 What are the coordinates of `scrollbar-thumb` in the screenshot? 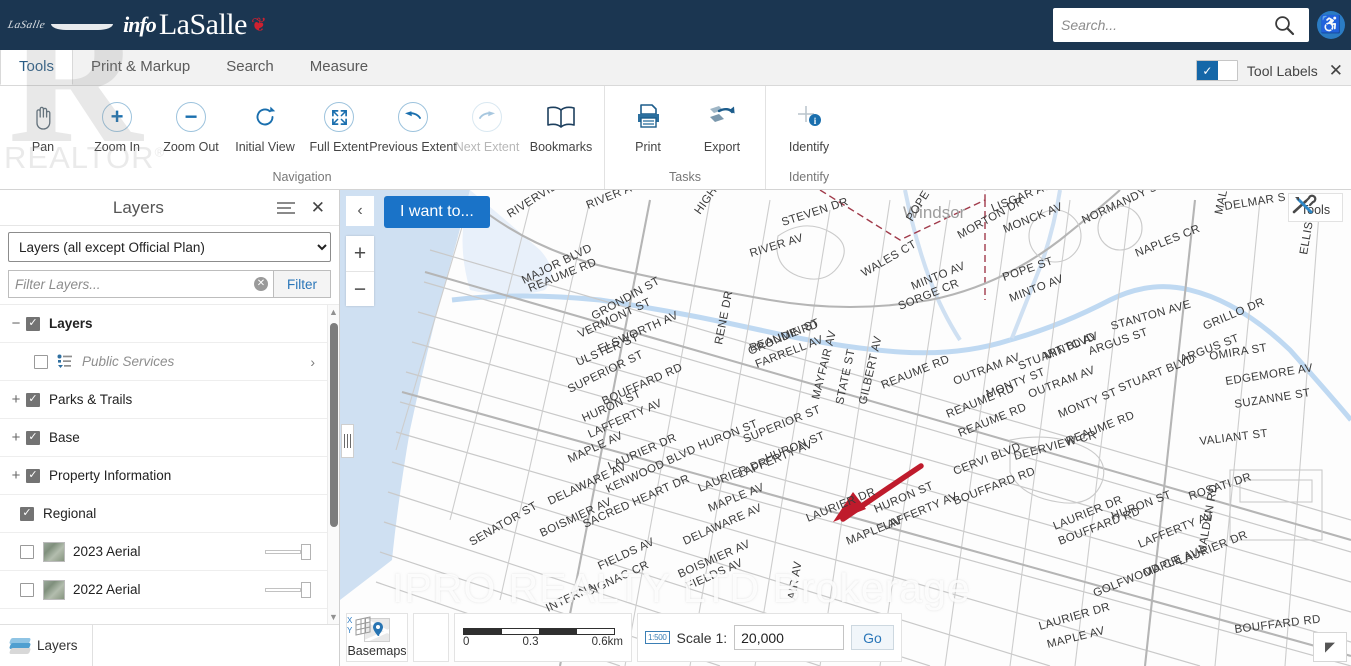 It's located at (334, 425).